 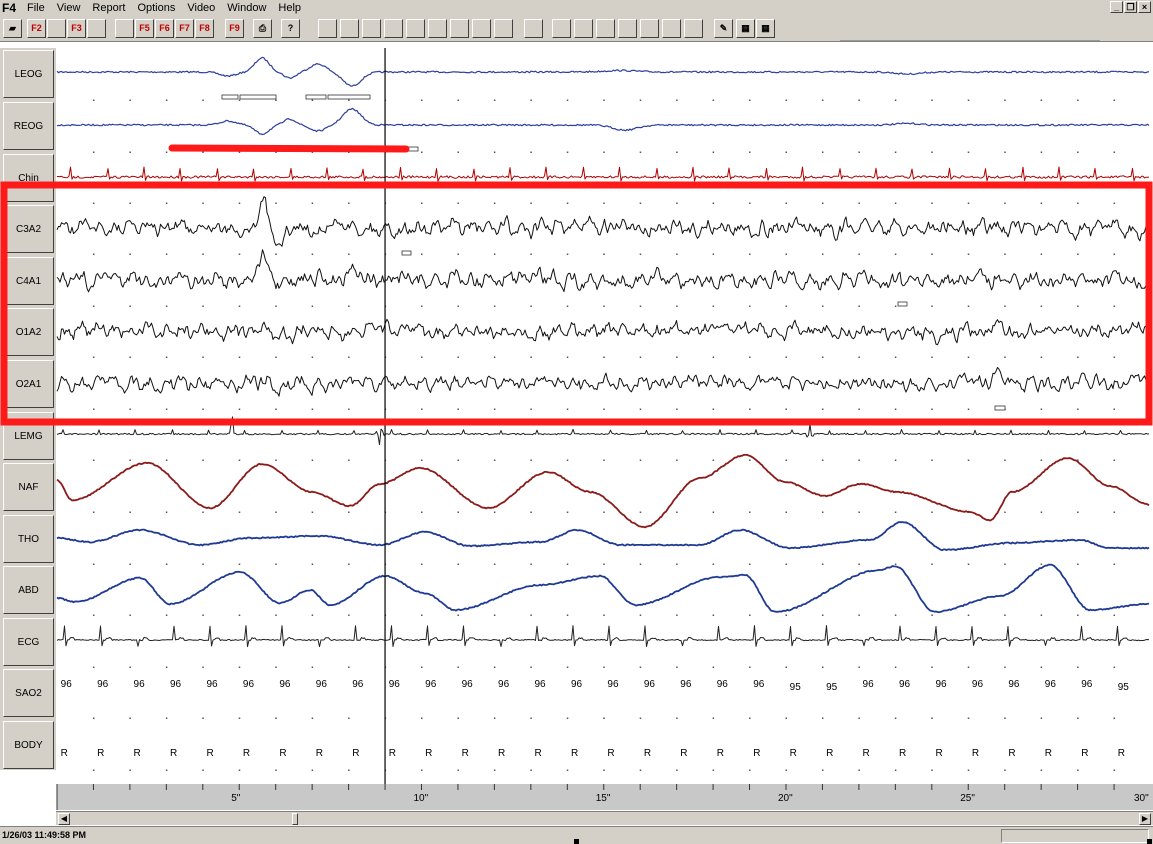 I want to click on scroll-thumb, so click(x=295, y=819).